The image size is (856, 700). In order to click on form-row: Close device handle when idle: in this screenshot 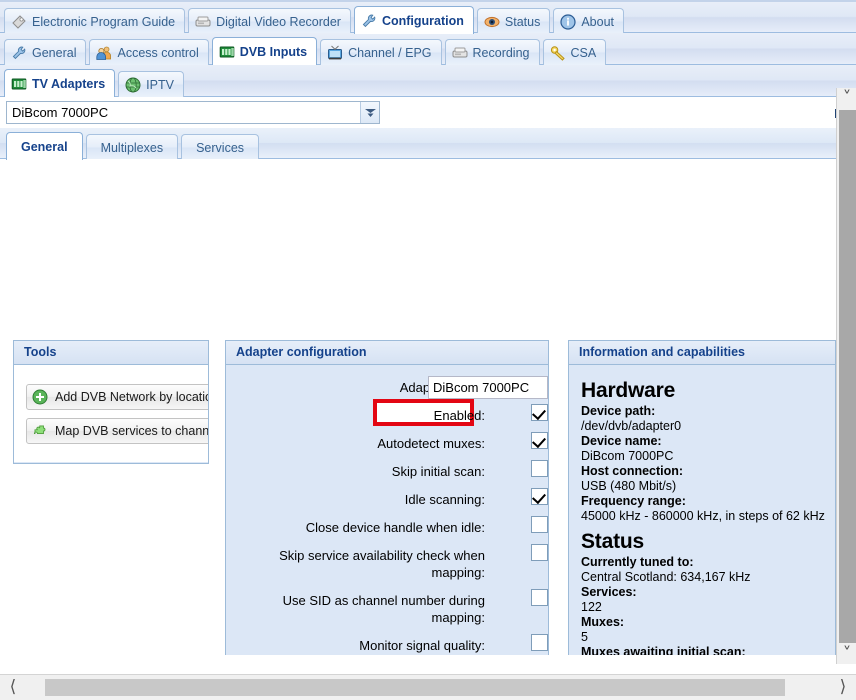, I will do `click(387, 526)`.